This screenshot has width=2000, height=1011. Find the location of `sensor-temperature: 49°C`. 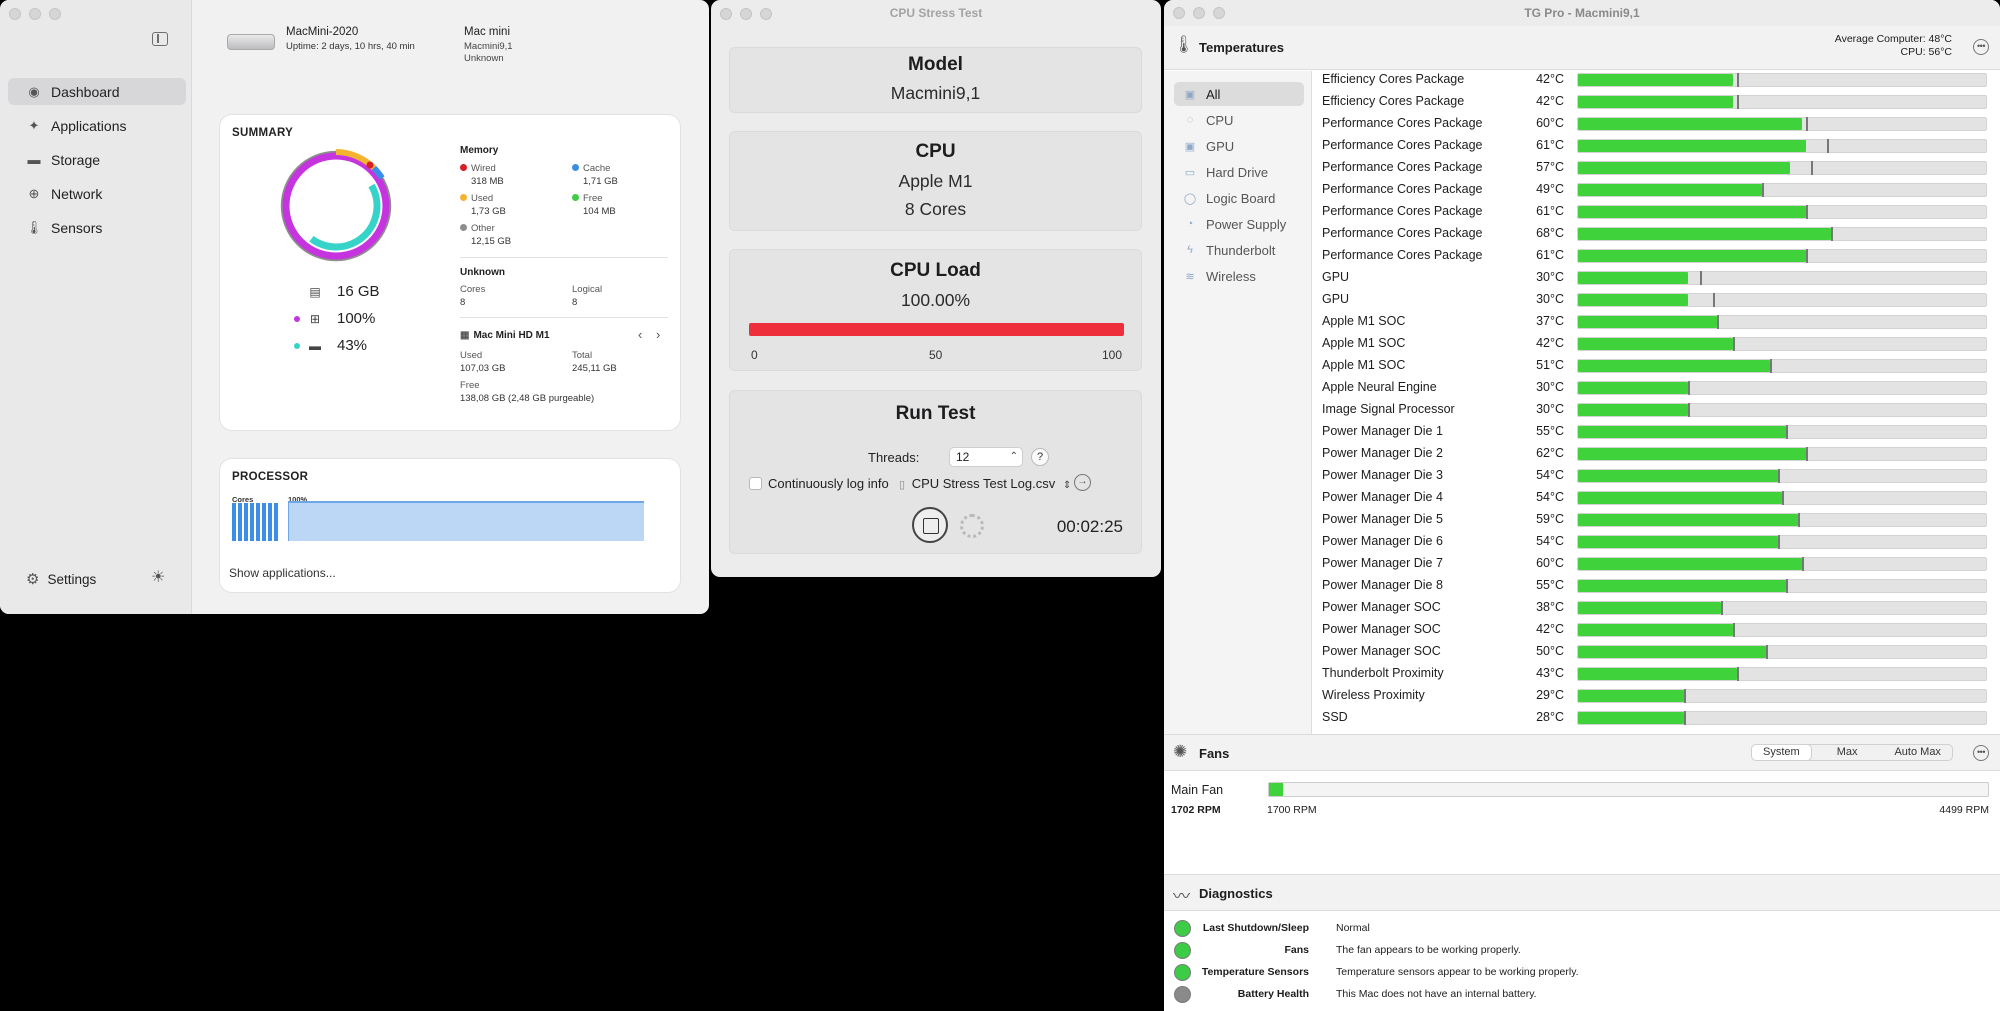

sensor-temperature: 49°C is located at coordinates (1550, 189).